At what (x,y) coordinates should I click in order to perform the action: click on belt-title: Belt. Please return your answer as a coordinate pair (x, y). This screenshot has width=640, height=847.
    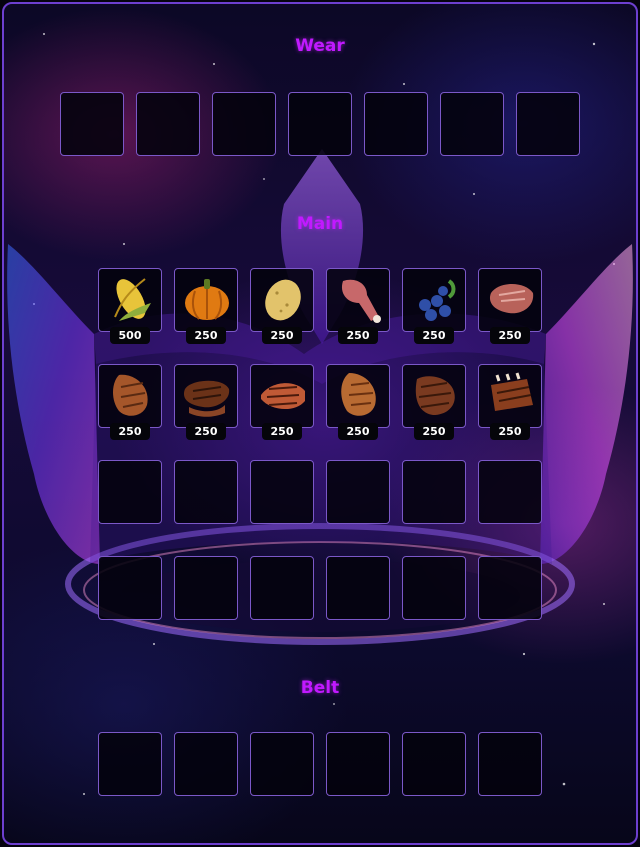
    Looking at the image, I should click on (320, 688).